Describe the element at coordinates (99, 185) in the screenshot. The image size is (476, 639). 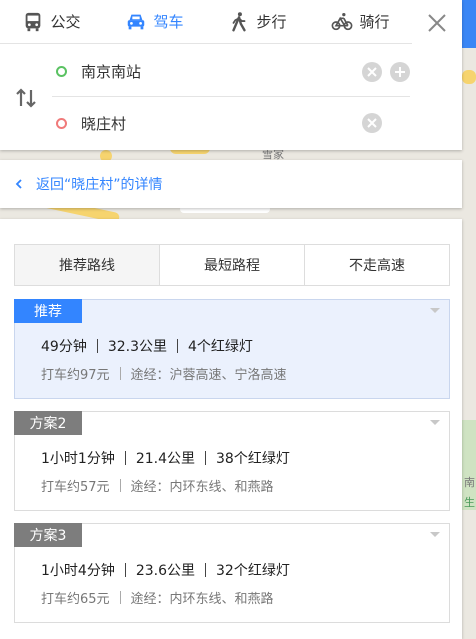
I see `back-link-text: 返回“晓庄村”的详情` at that location.